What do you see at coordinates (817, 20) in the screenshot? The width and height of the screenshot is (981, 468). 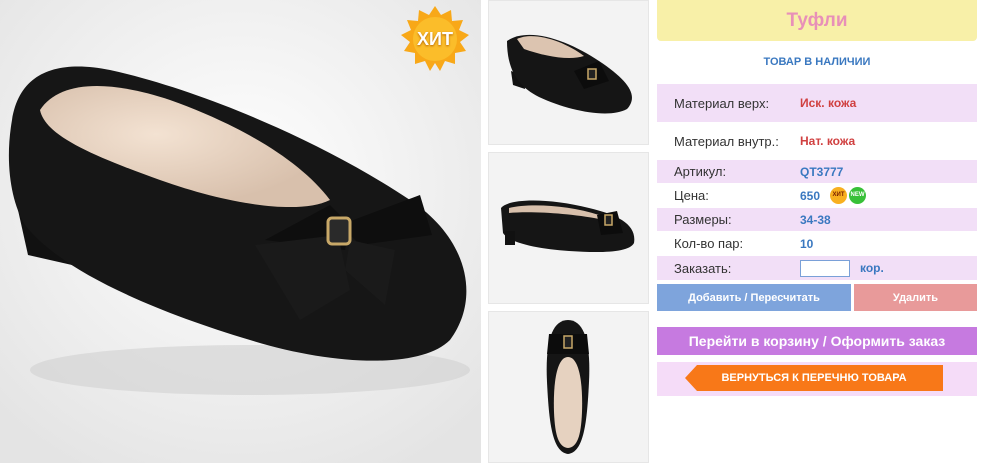 I see `product-title: Туфли` at bounding box center [817, 20].